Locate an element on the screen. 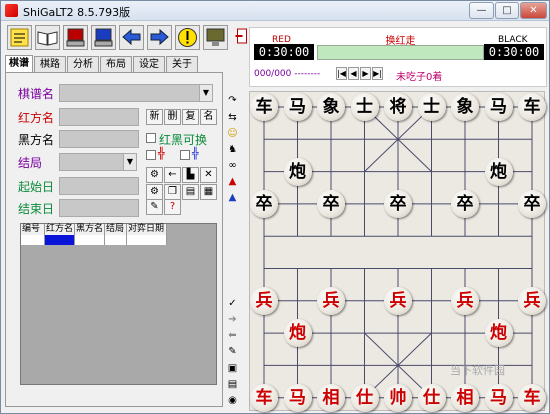  notes-button is located at coordinates (19, 37).